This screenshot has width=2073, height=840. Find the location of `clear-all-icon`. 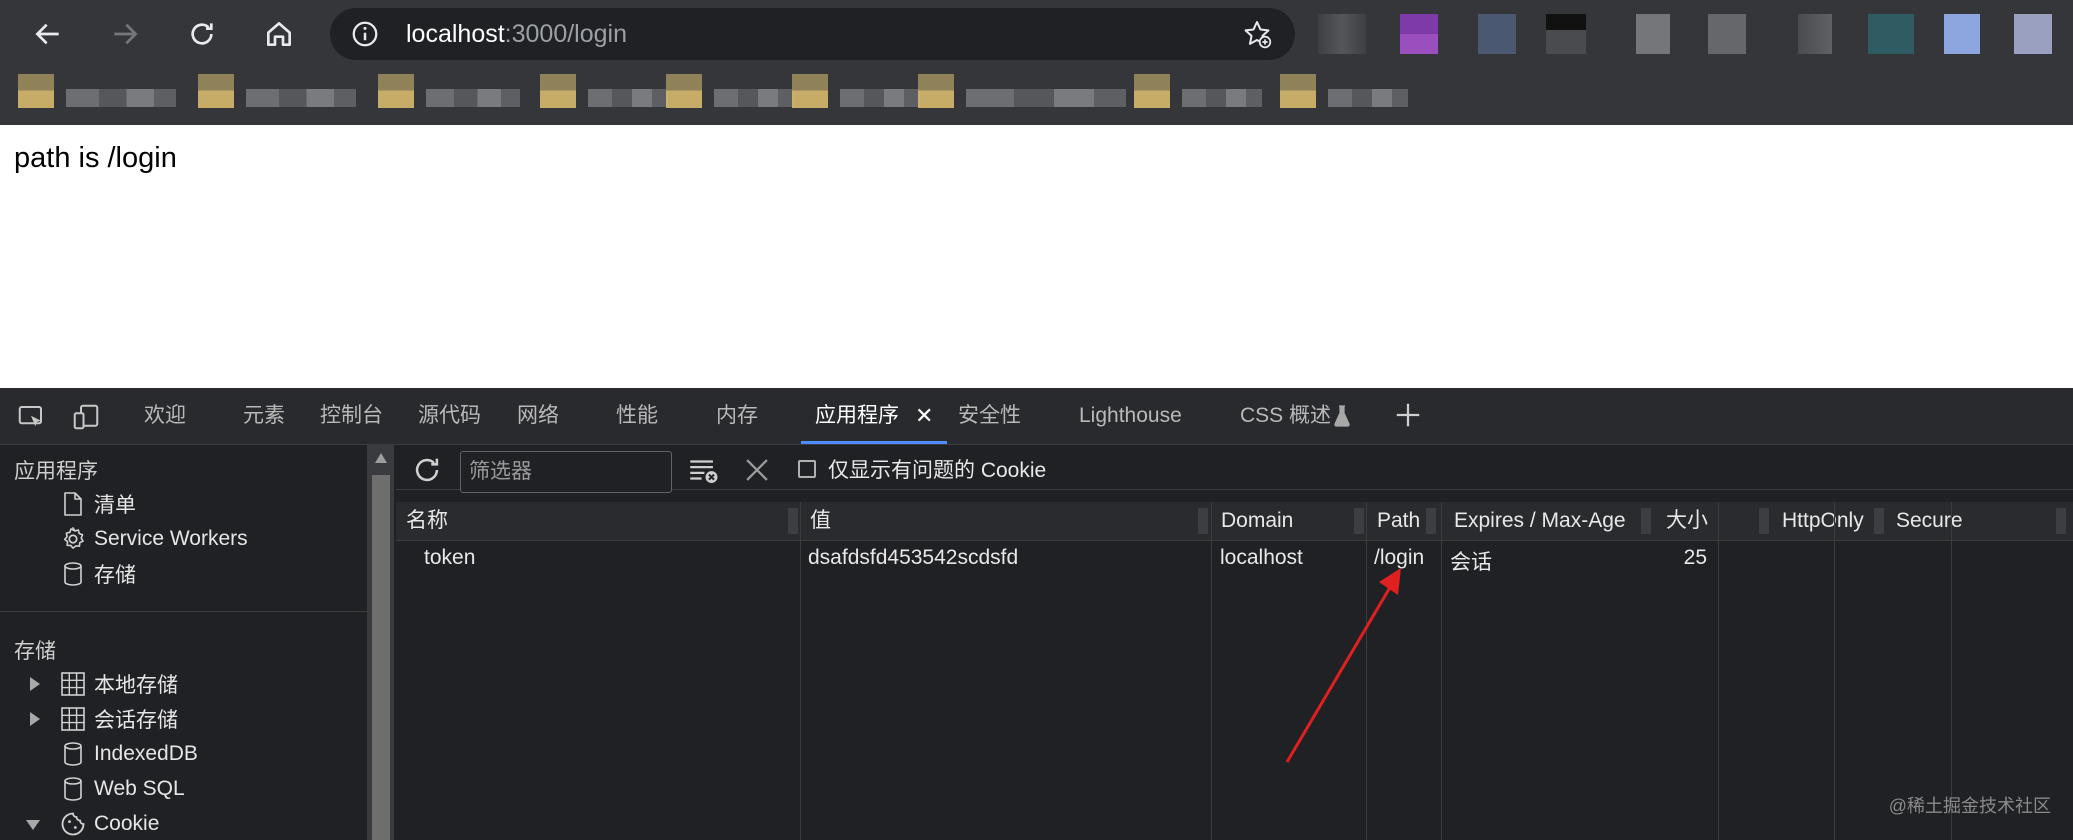

clear-all-icon is located at coordinates (703, 470).